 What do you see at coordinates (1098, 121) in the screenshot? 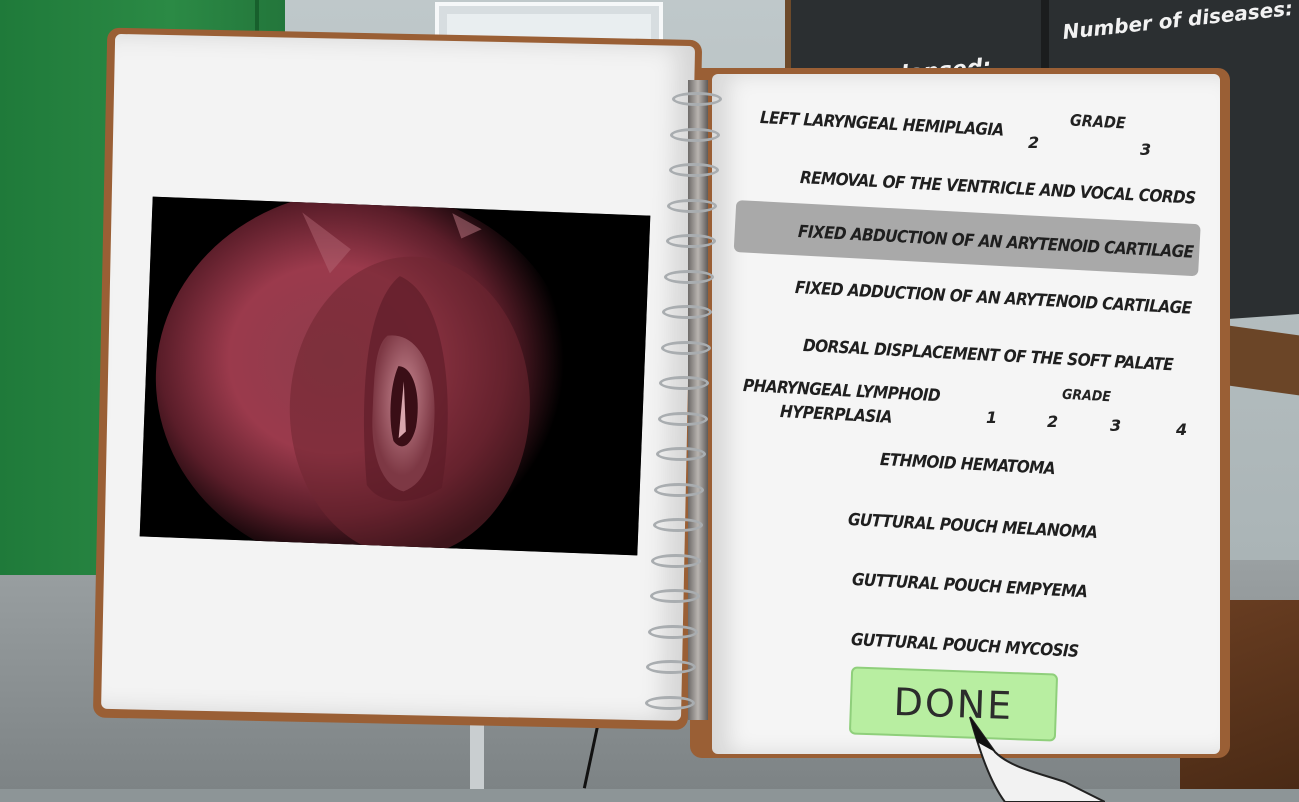
I see `hemiplagia-grade-label: Grade` at bounding box center [1098, 121].